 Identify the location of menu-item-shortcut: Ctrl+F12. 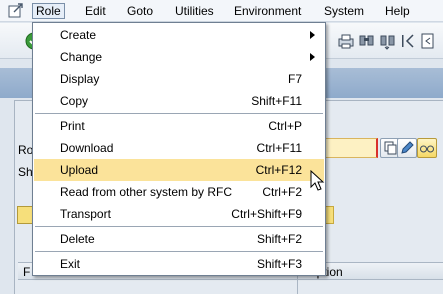
(278, 170).